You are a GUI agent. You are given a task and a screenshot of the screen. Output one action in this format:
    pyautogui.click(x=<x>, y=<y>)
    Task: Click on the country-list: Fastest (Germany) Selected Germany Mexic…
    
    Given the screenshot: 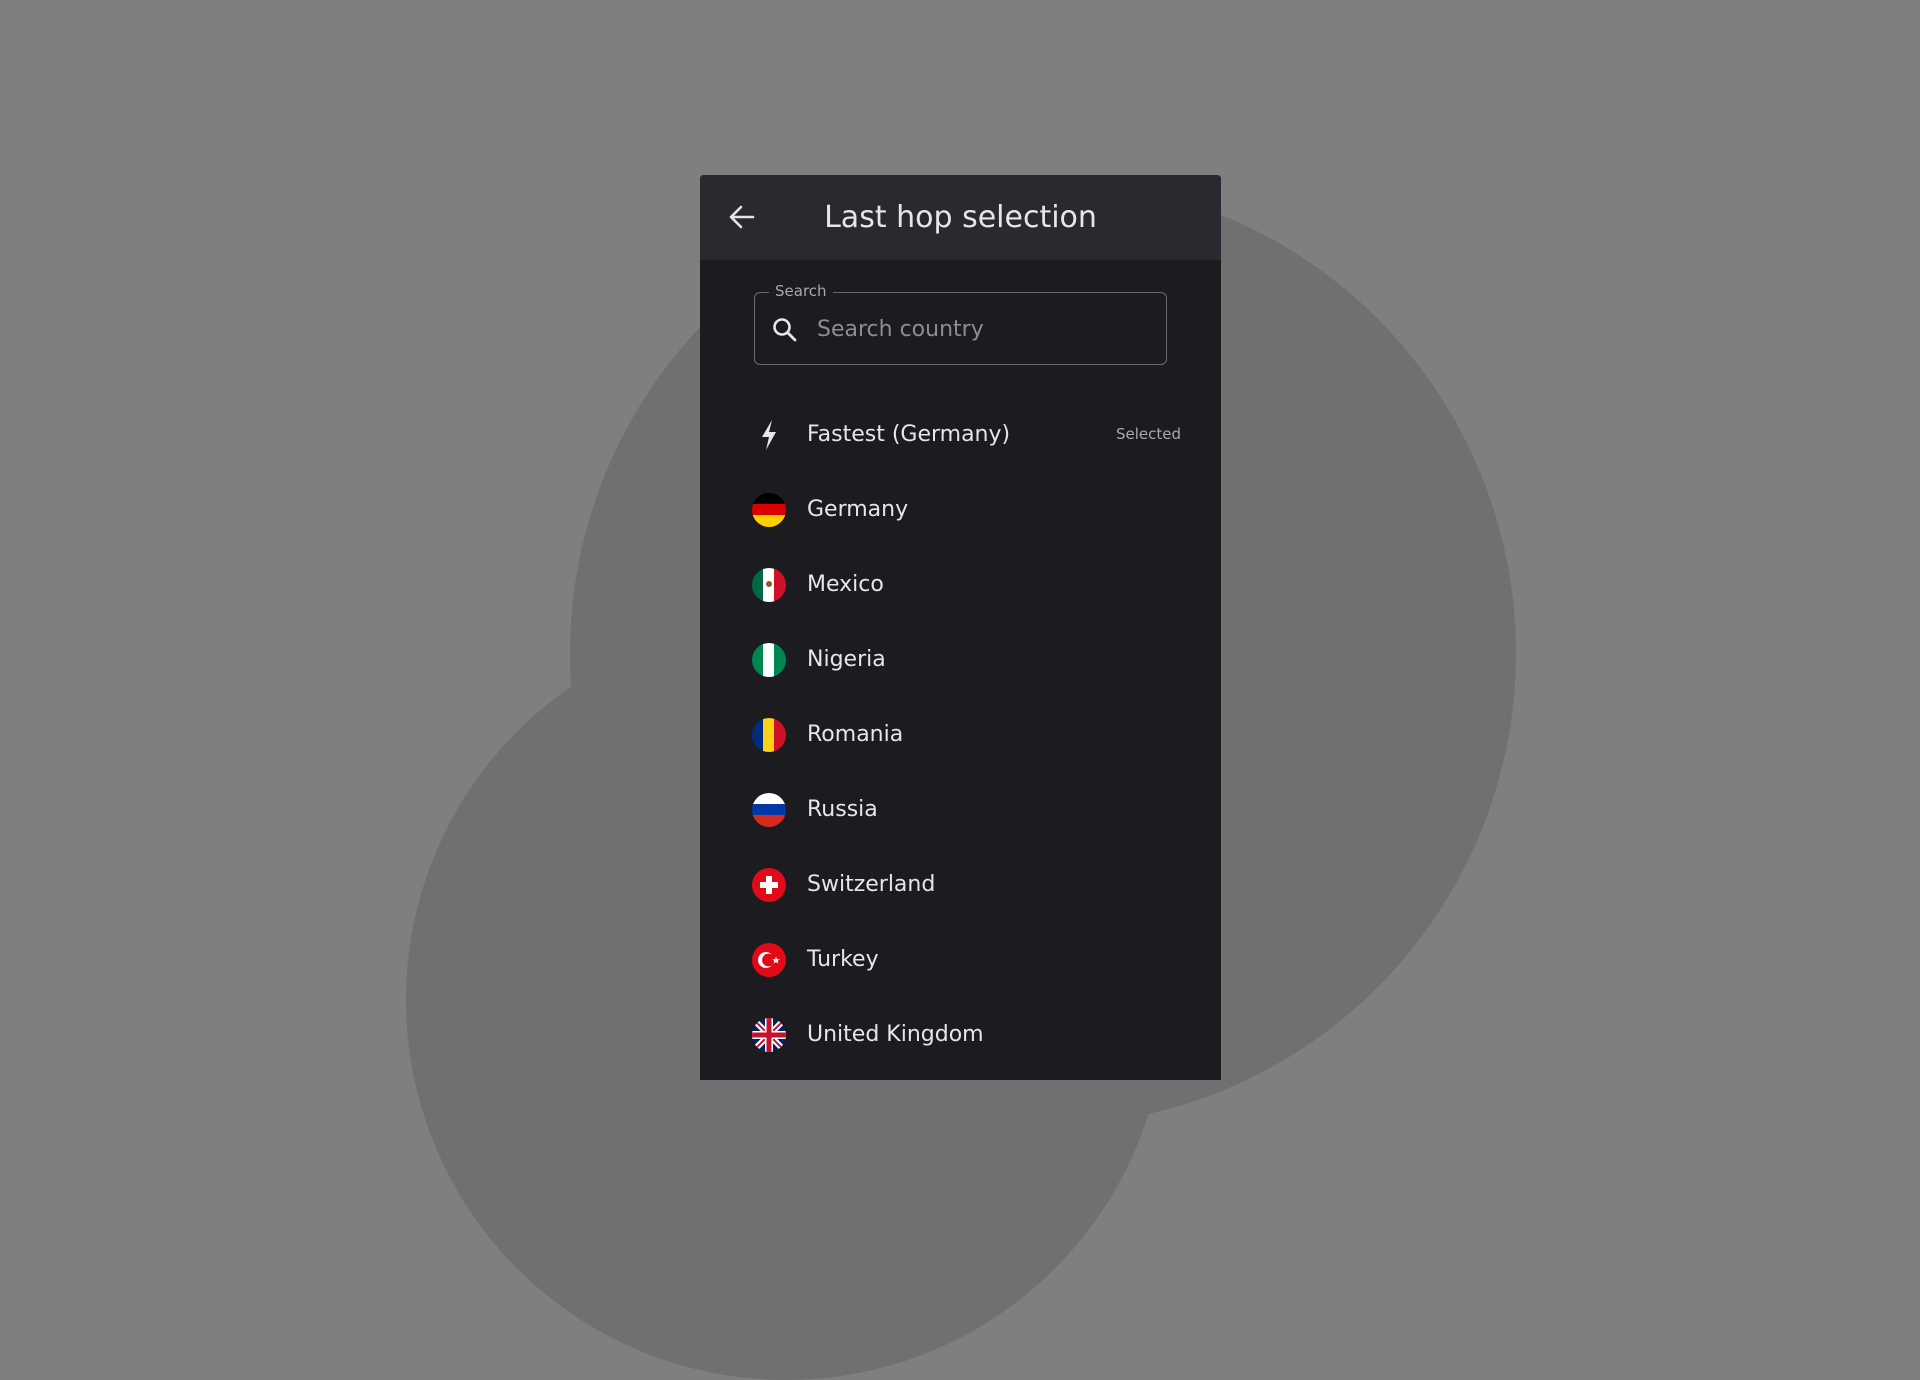 What is the action you would take?
    pyautogui.click(x=960, y=734)
    